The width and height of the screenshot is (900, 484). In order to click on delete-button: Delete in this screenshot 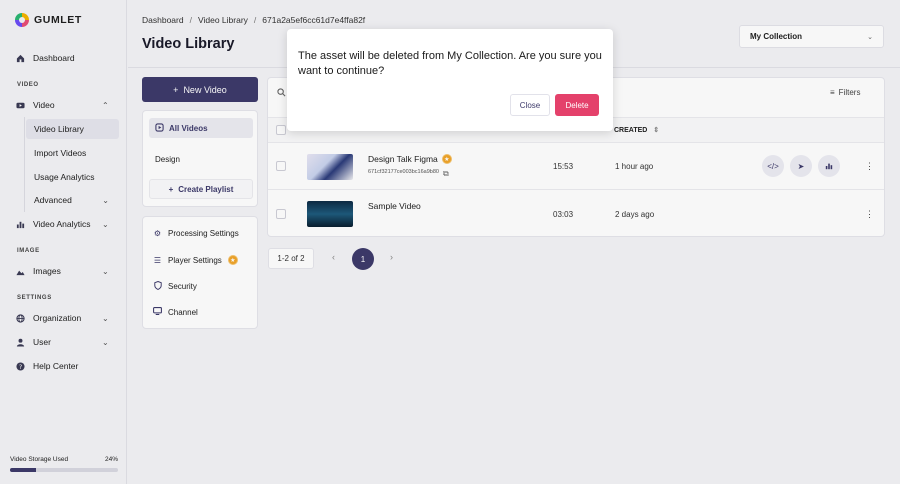, I will do `click(577, 105)`.